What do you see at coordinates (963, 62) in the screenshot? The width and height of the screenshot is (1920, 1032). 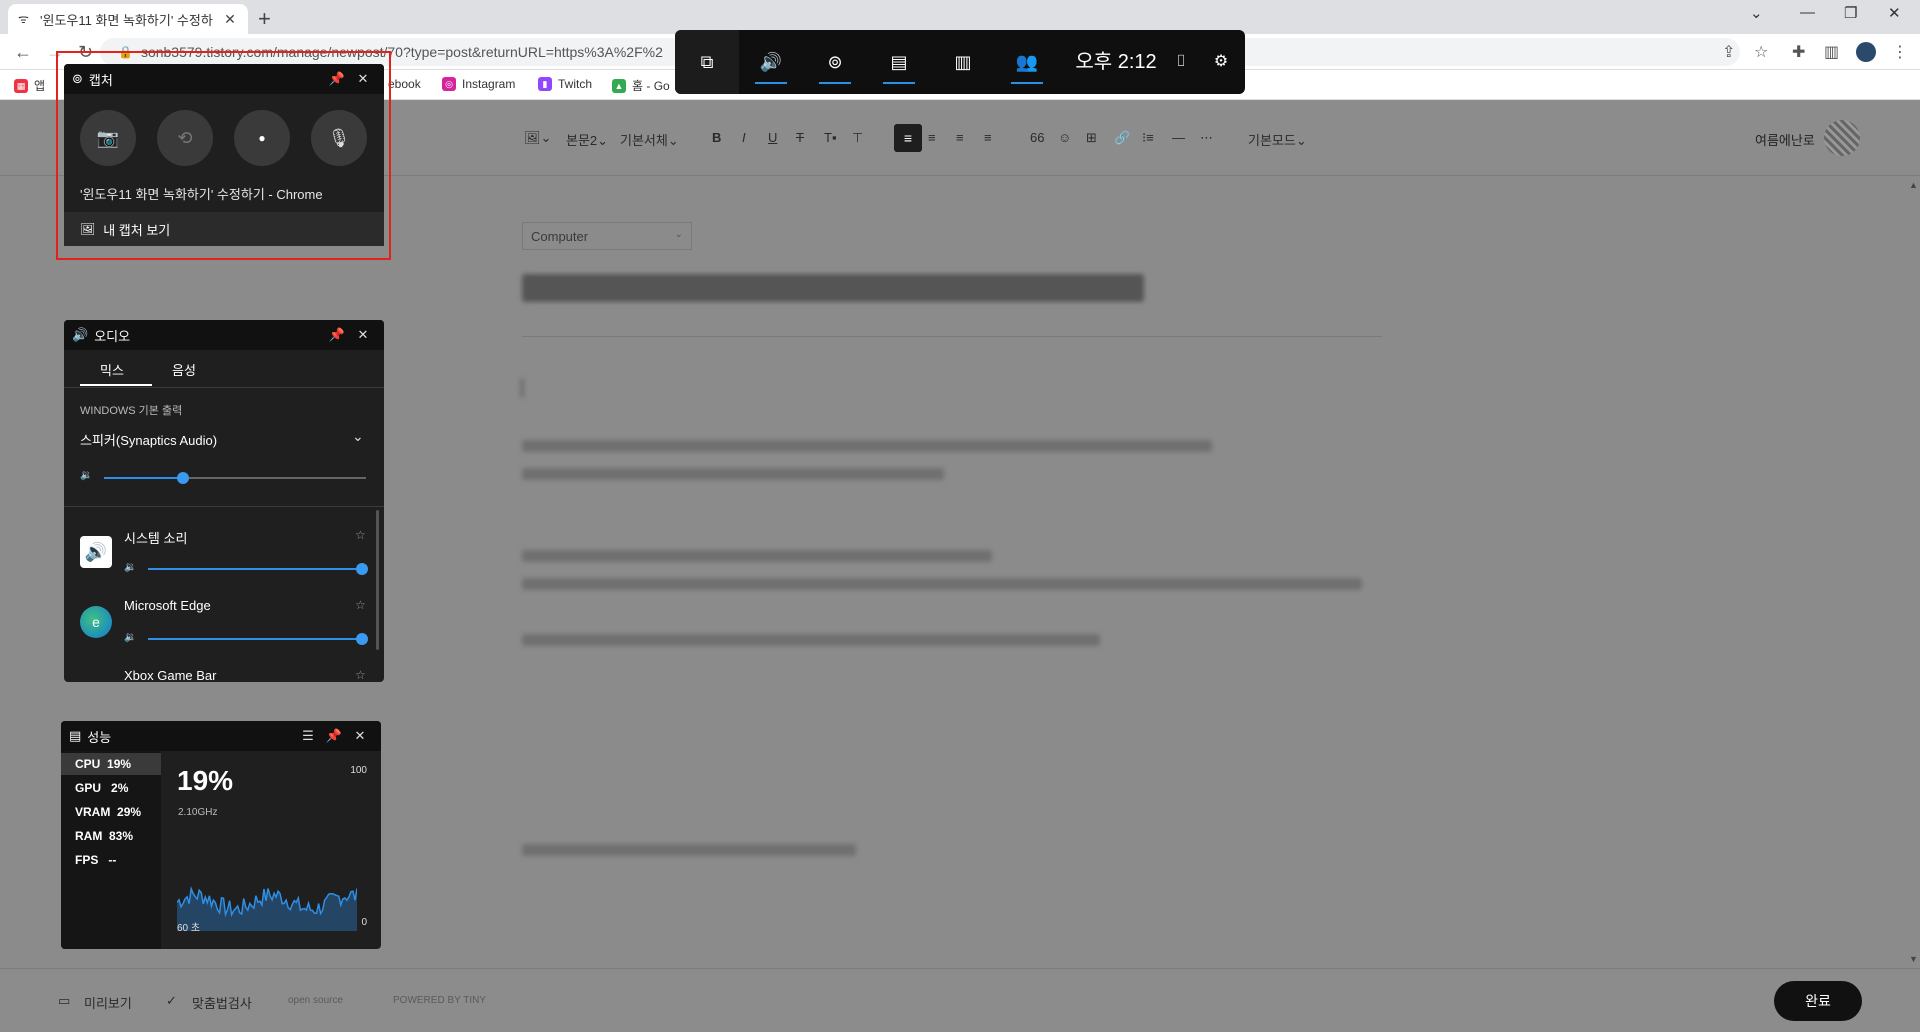 I see `resources-widget-toggle-icon: ▥` at bounding box center [963, 62].